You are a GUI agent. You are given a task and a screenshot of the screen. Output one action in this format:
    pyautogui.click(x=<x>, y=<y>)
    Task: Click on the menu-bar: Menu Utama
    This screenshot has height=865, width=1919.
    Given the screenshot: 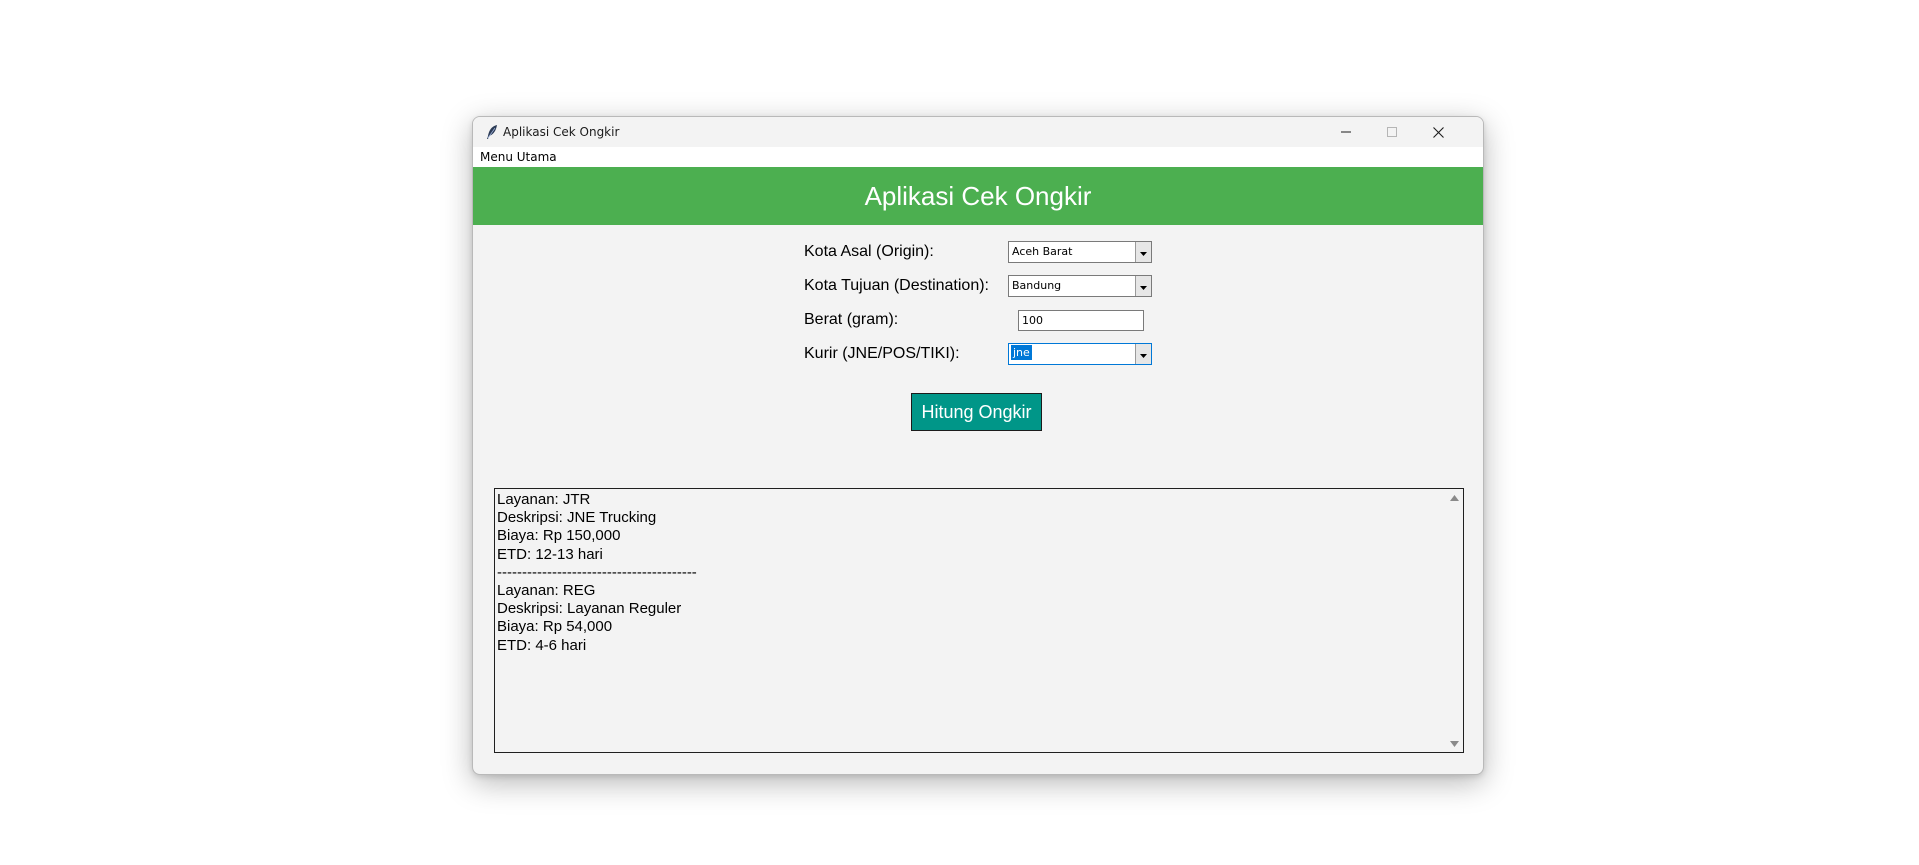 What is the action you would take?
    pyautogui.click(x=978, y=157)
    